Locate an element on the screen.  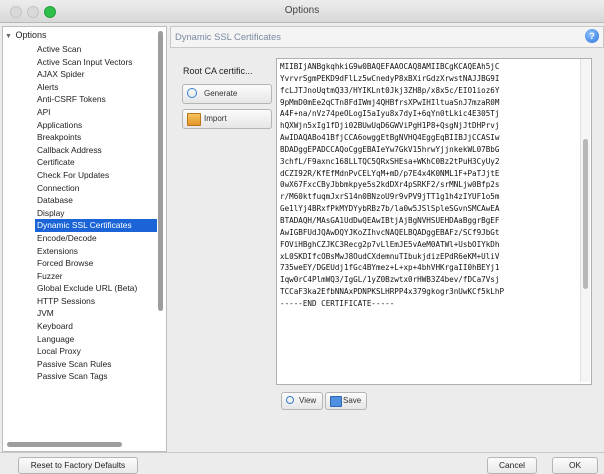
tree-root-label: Options is located at coordinates (31, 35).